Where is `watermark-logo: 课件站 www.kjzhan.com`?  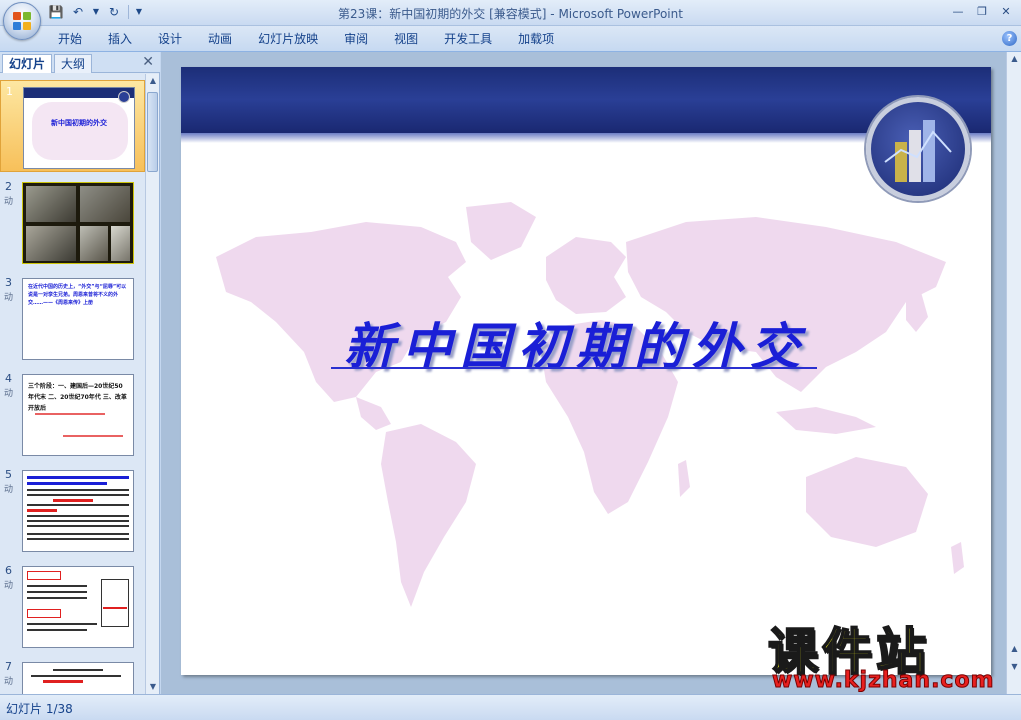
watermark-logo: 课件站 www.kjzhan.com is located at coordinates (885, 654).